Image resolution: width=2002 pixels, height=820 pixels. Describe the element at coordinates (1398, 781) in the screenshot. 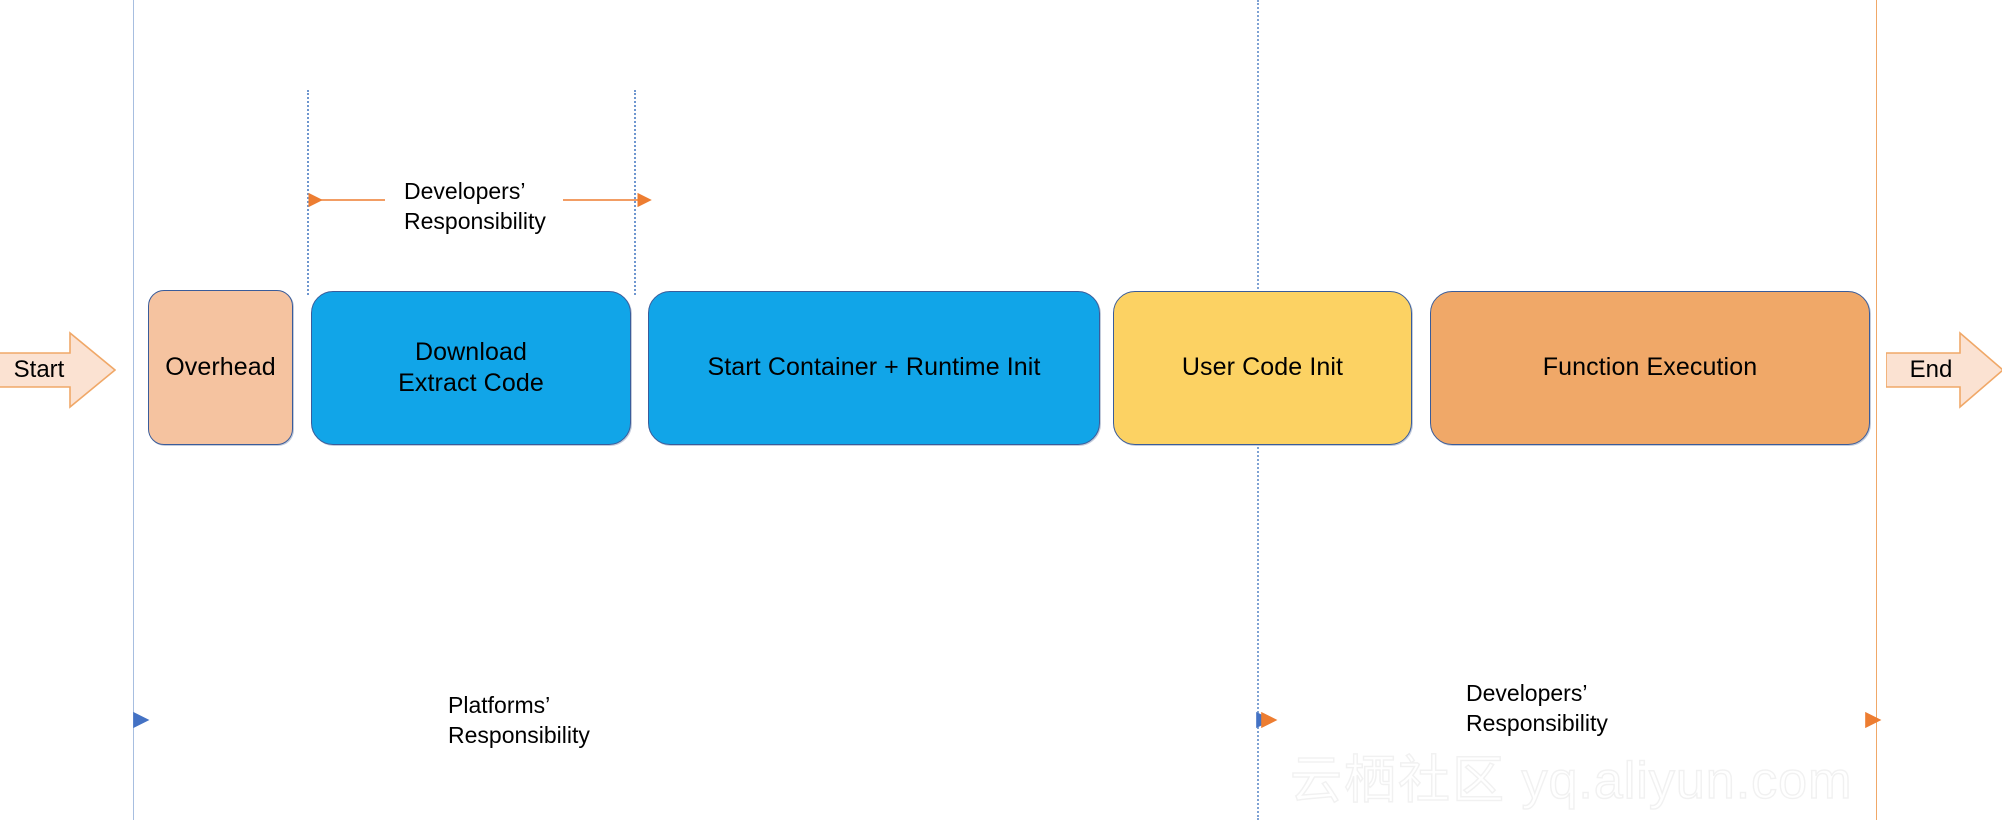

I see `watermark-cn-text: 云栖社区` at that location.